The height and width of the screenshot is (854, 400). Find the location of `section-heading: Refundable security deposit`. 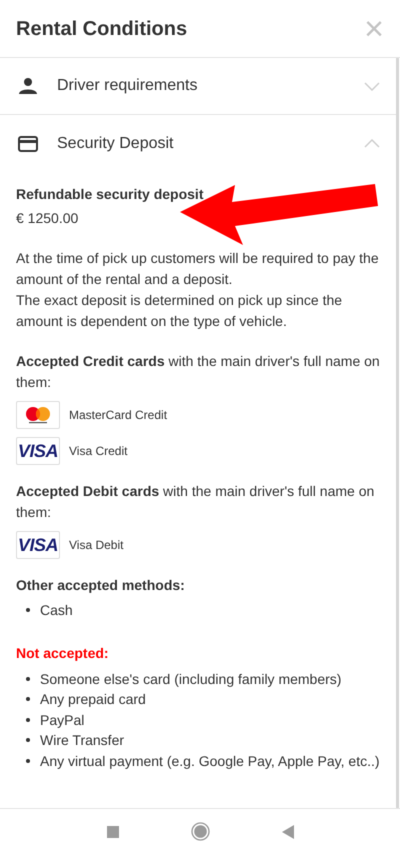

section-heading: Refundable security deposit is located at coordinates (110, 194).